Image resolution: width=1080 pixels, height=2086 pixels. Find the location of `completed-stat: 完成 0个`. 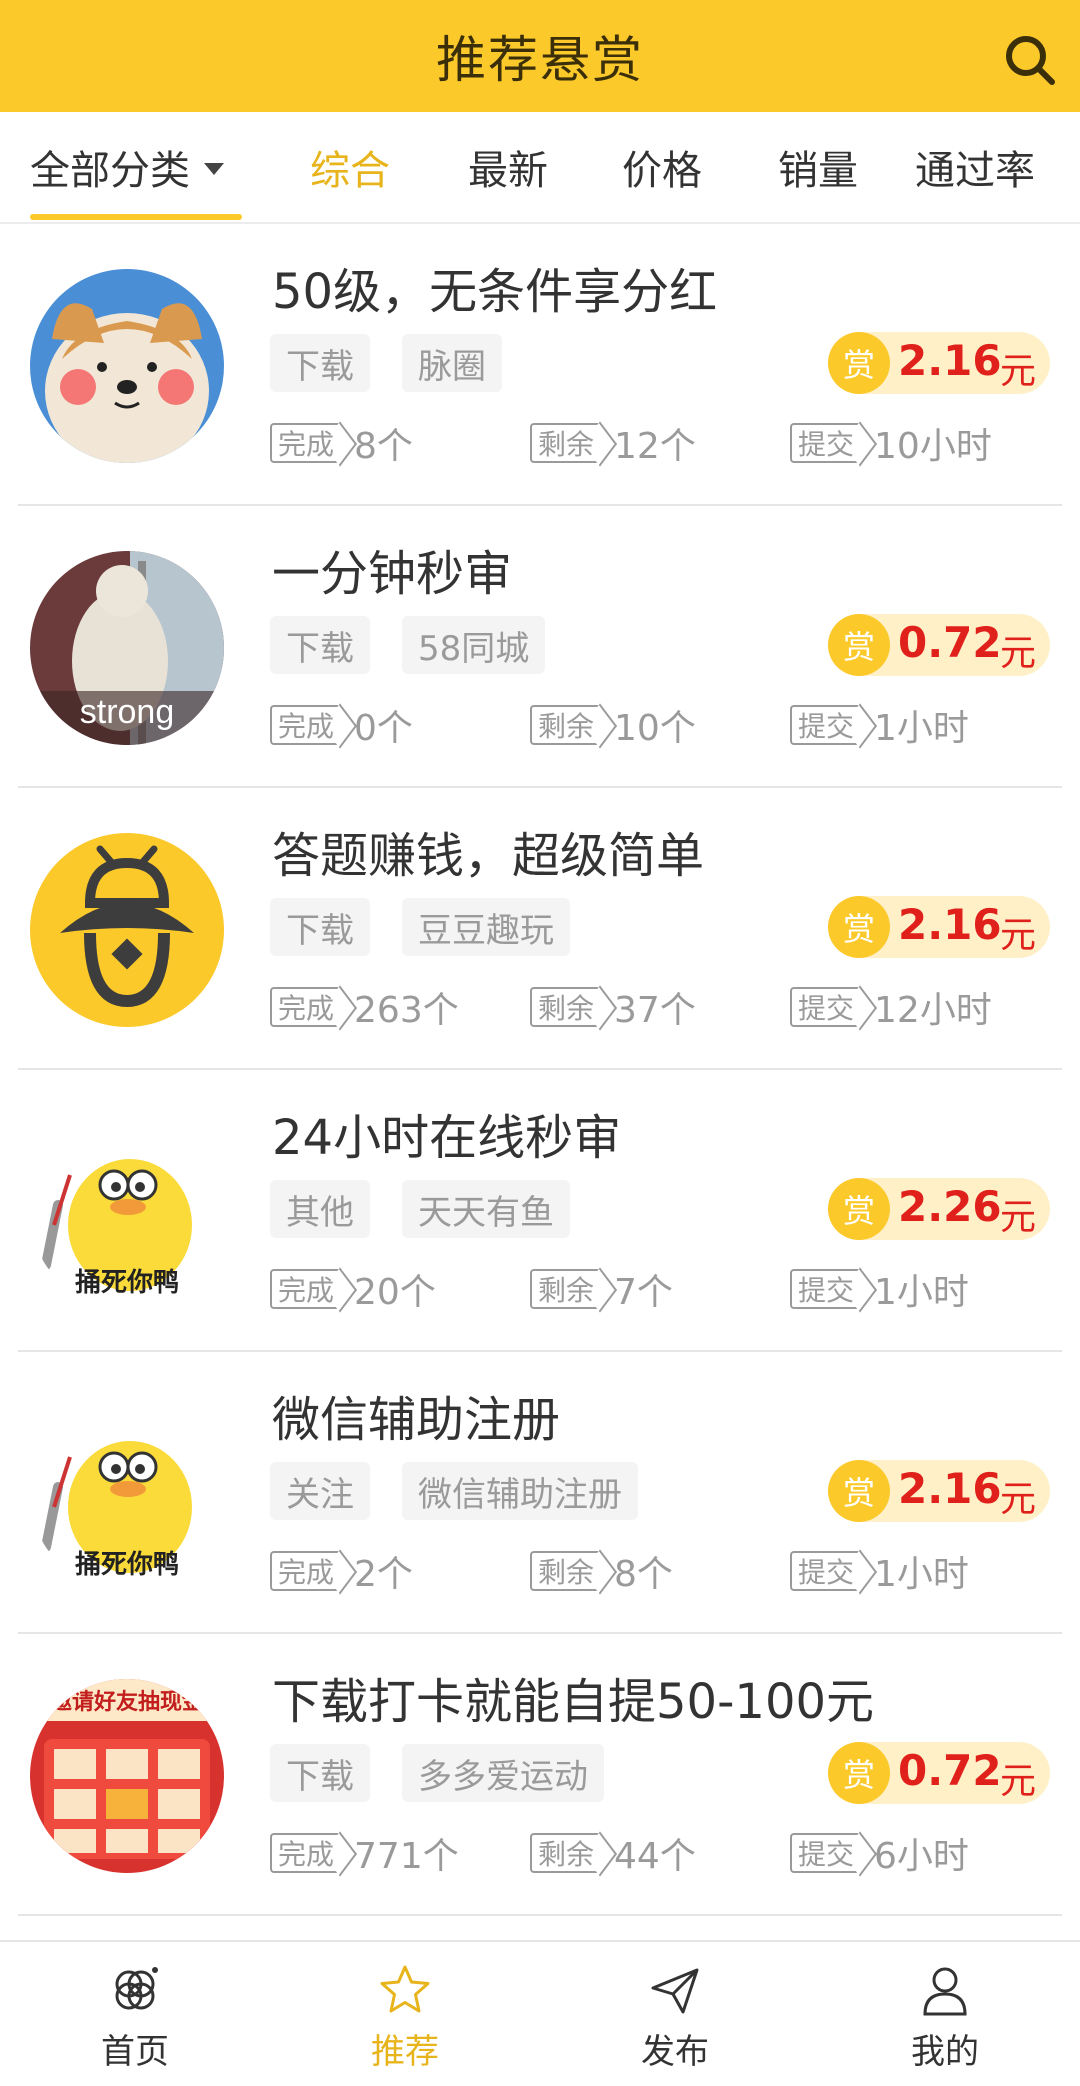

completed-stat: 完成 0个 is located at coordinates (341, 725).